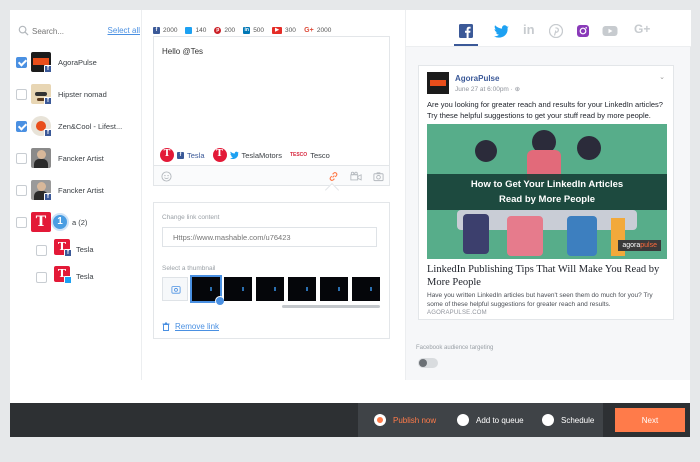 This screenshot has width=700, height=462. What do you see at coordinates (197, 326) in the screenshot?
I see `remove-link-label: Remove link` at bounding box center [197, 326].